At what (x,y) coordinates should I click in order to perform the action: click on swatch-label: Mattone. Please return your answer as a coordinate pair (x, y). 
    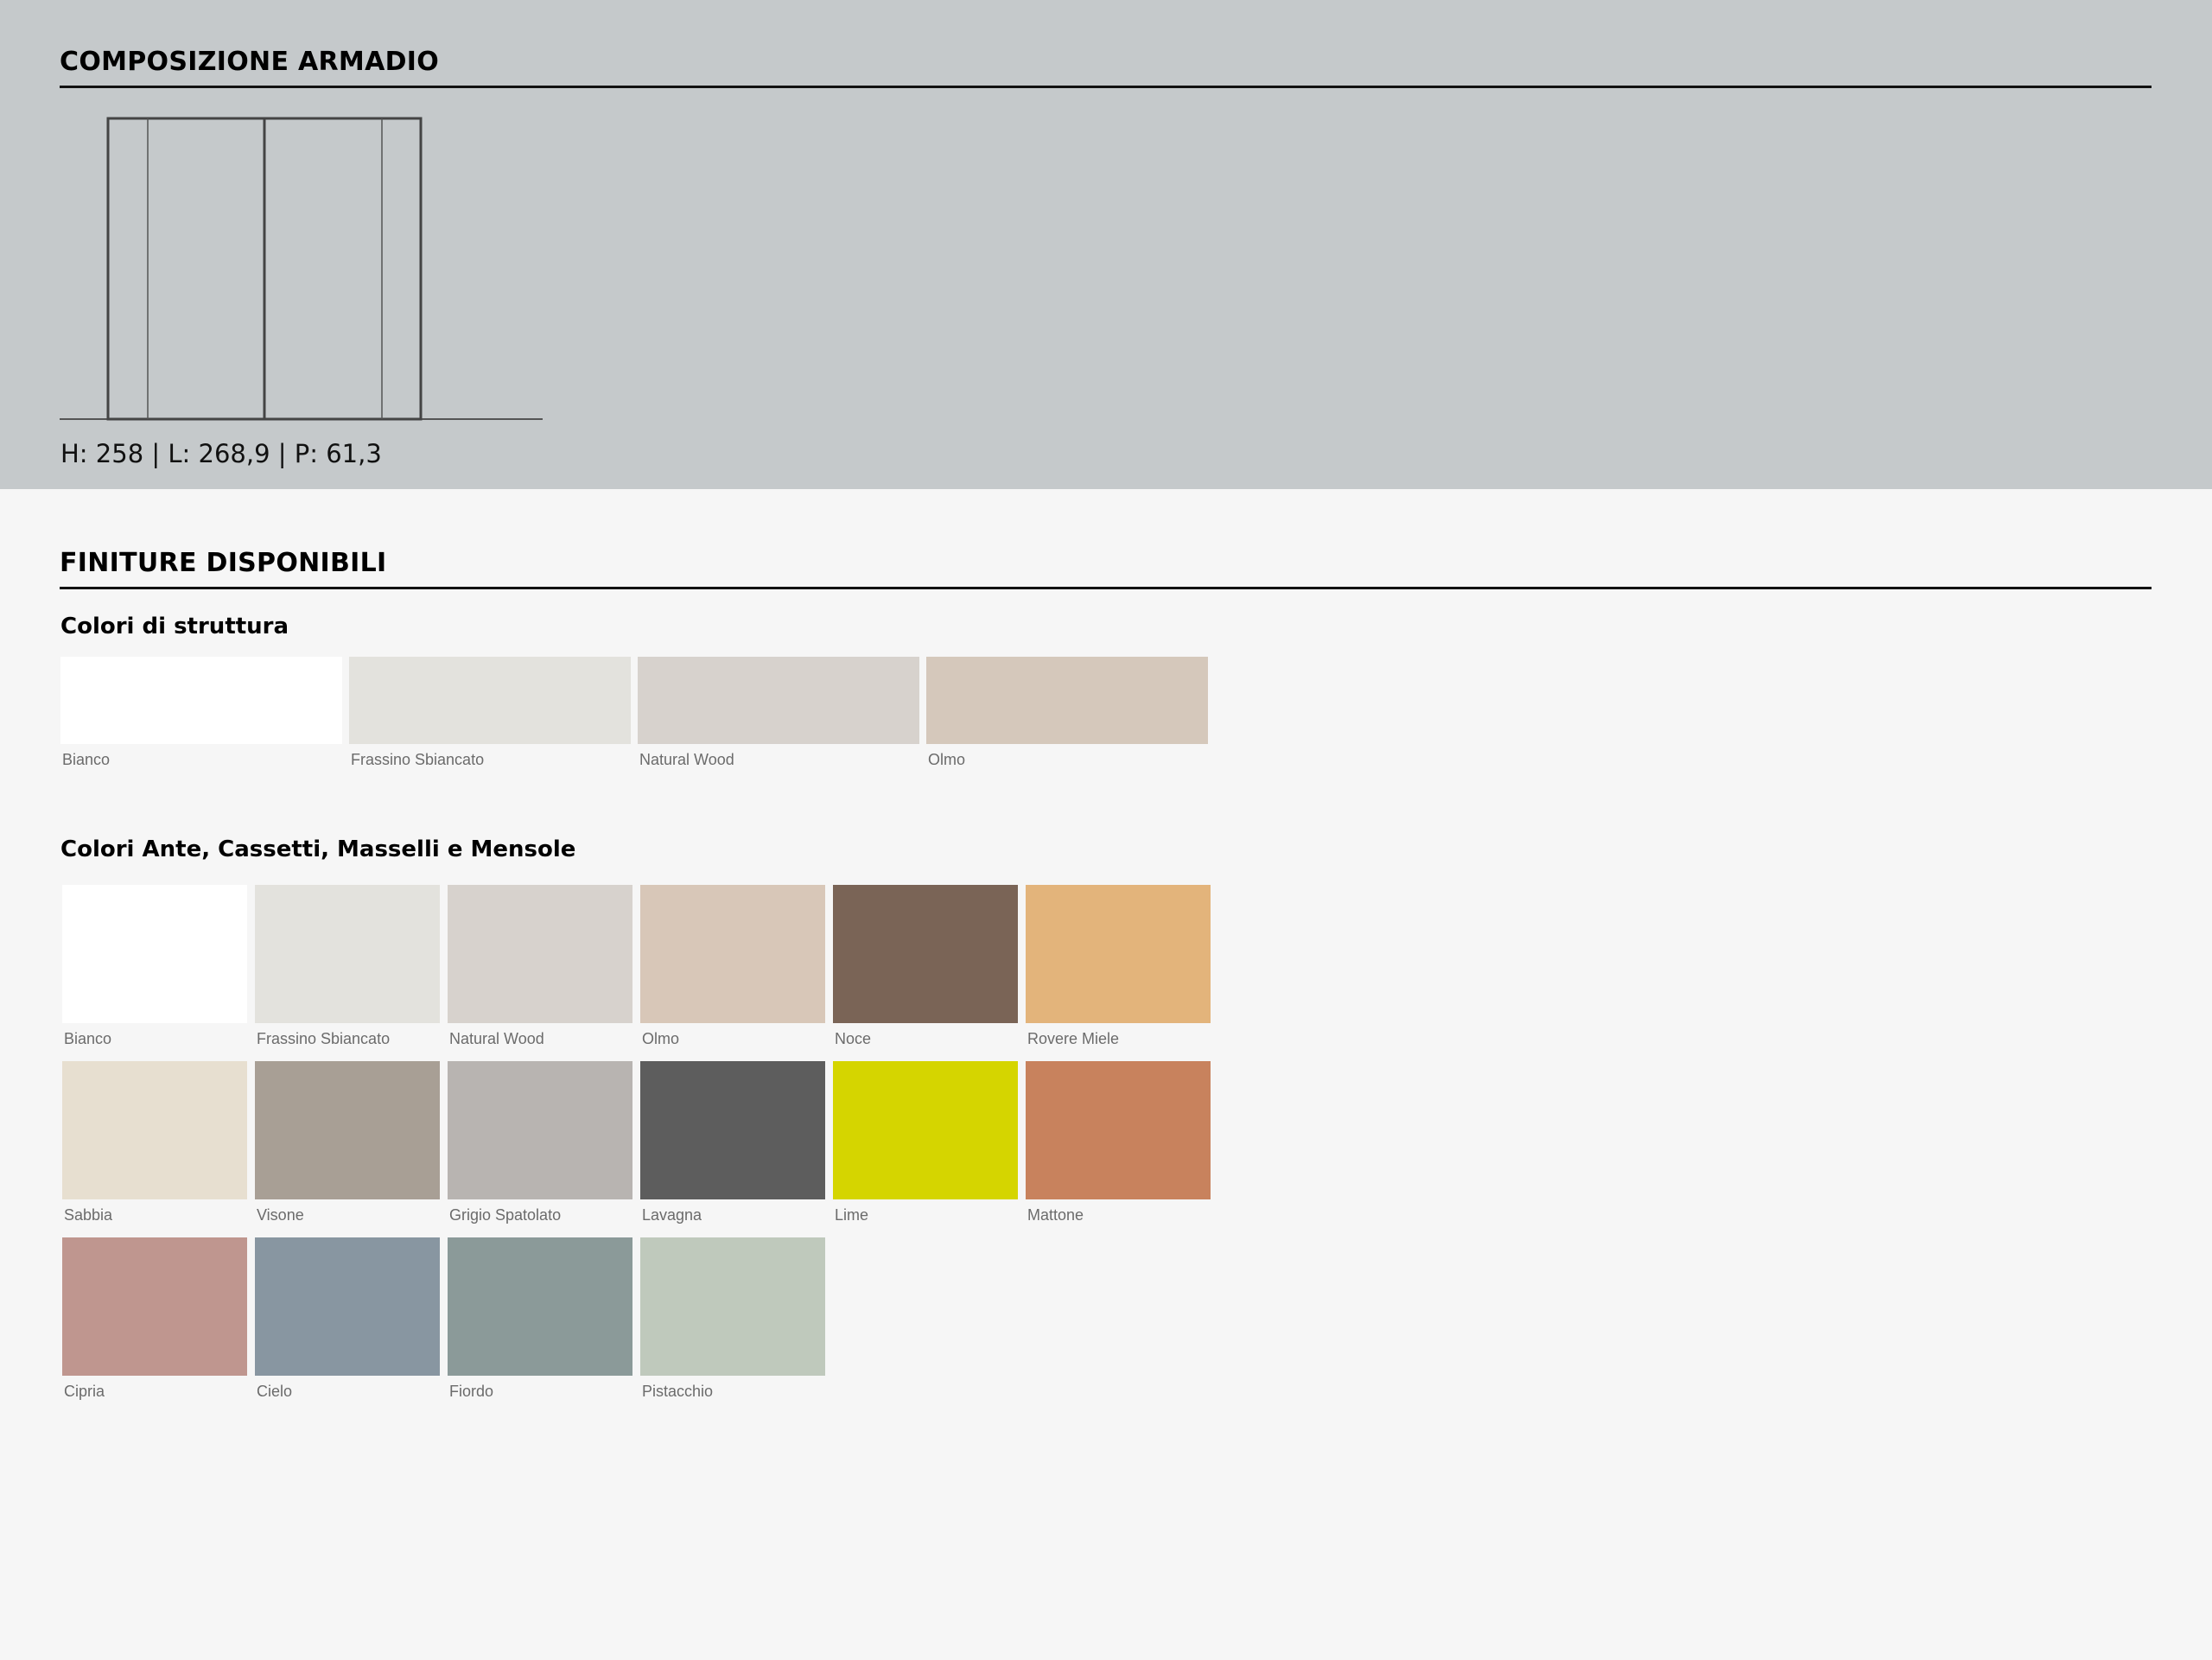
    Looking at the image, I should click on (1055, 1215).